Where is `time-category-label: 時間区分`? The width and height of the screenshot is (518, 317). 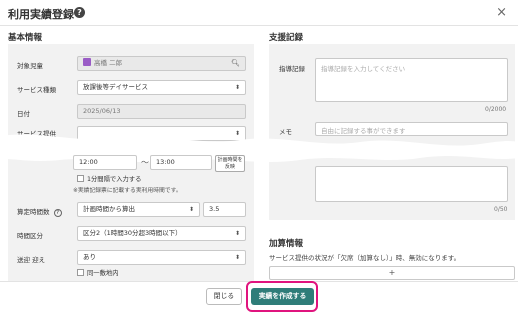
time-category-label: 時間区分 is located at coordinates (30, 236).